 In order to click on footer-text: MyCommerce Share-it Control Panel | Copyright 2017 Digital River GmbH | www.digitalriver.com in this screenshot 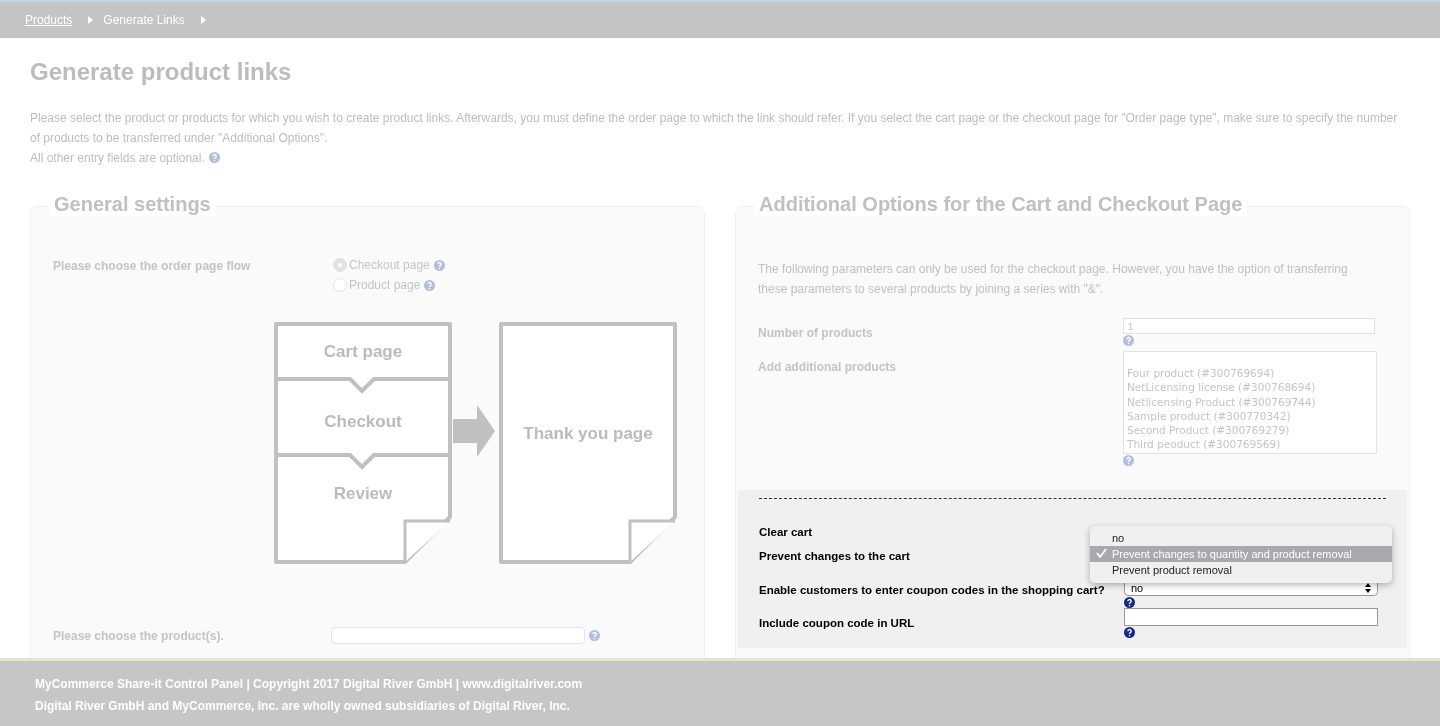, I will do `click(309, 684)`.